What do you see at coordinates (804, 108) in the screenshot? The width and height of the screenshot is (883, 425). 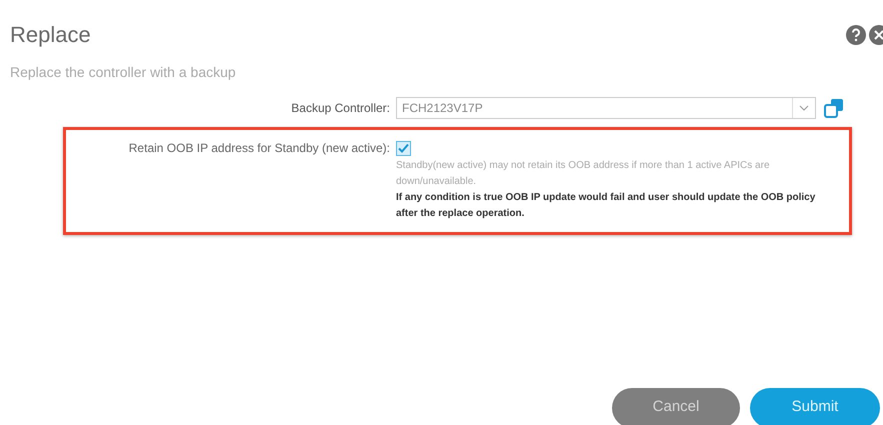 I see `chevron-icon` at bounding box center [804, 108].